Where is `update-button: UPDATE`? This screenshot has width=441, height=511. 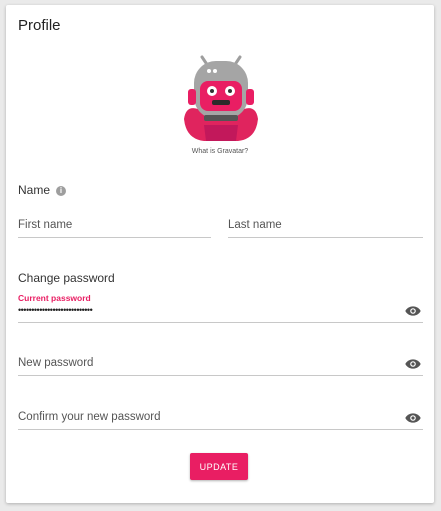 update-button: UPDATE is located at coordinates (219, 466).